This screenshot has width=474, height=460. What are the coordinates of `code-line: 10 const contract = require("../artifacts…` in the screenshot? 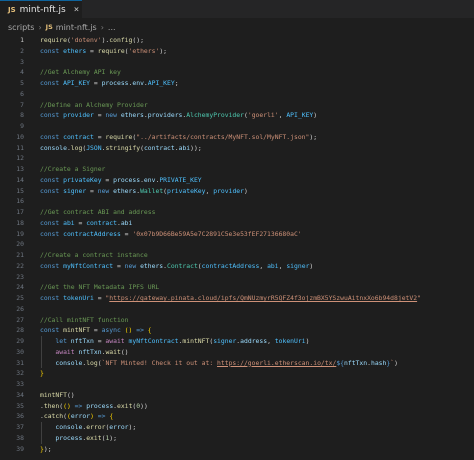 It's located at (237, 137).